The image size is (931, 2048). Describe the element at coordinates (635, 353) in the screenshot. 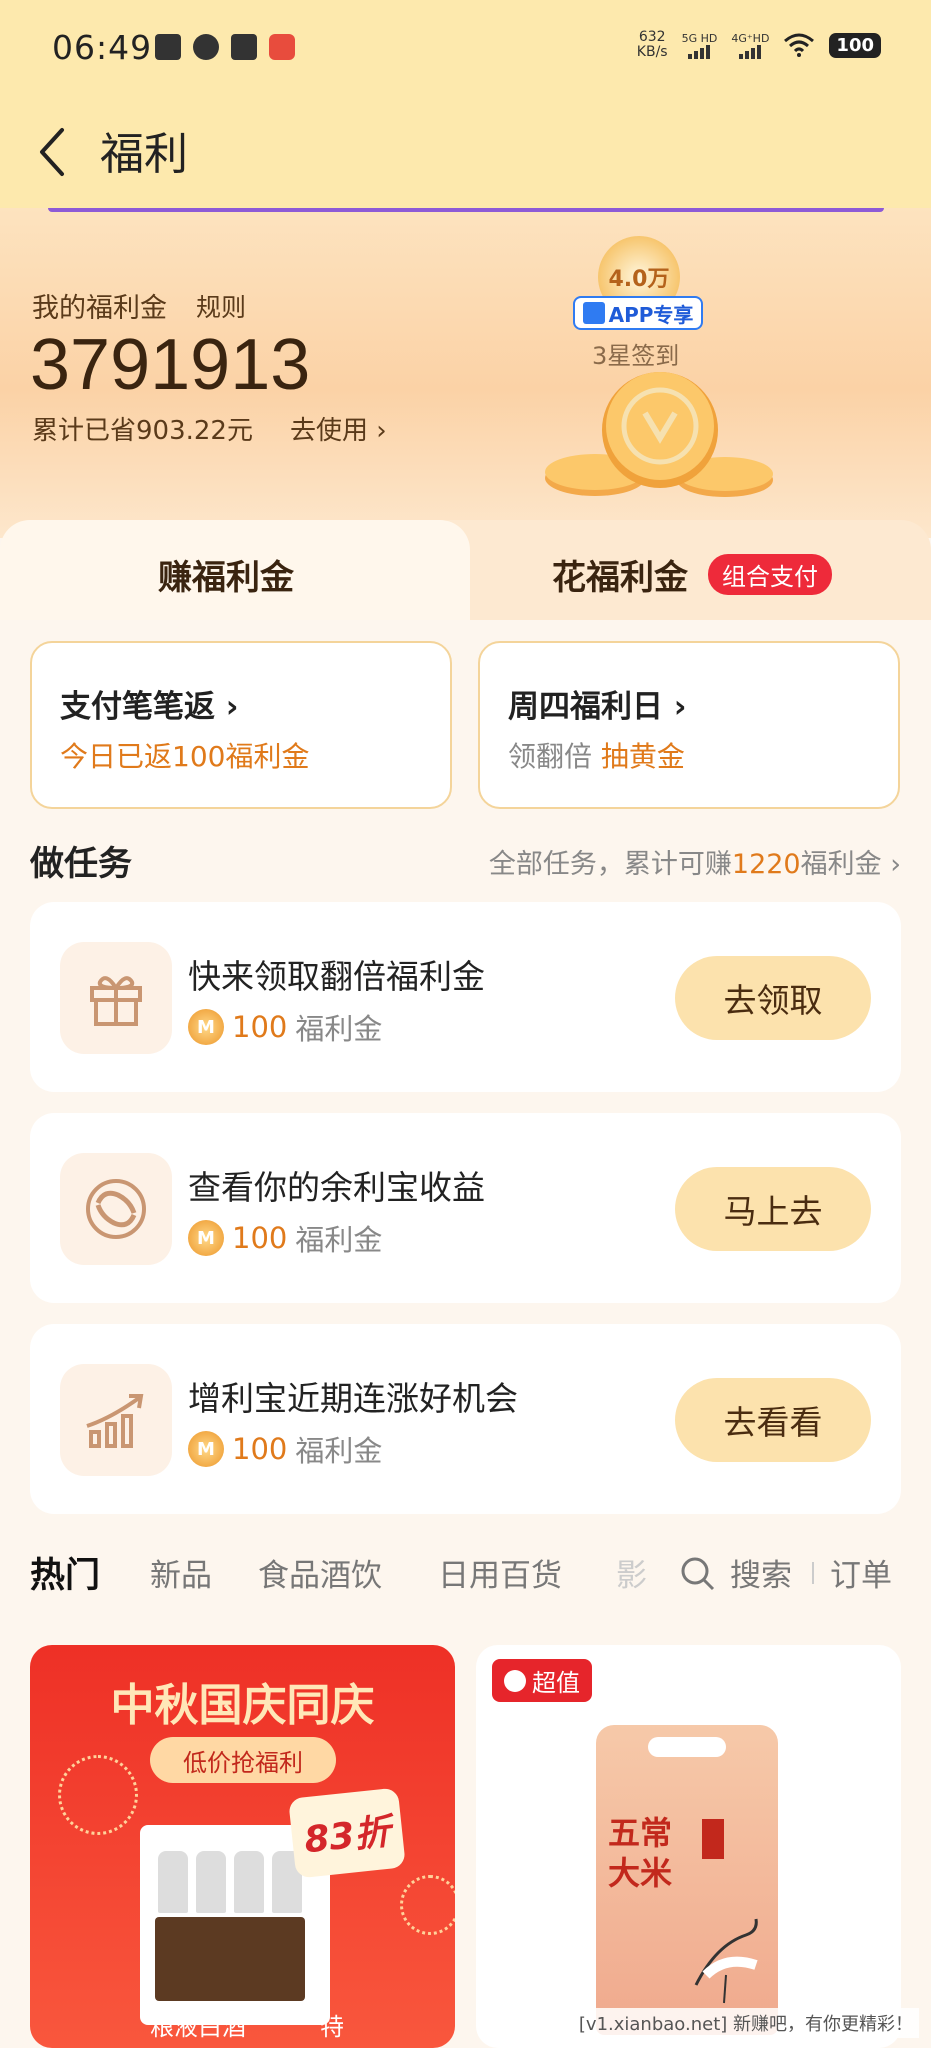

I see `checkin-label: 3星签到` at that location.